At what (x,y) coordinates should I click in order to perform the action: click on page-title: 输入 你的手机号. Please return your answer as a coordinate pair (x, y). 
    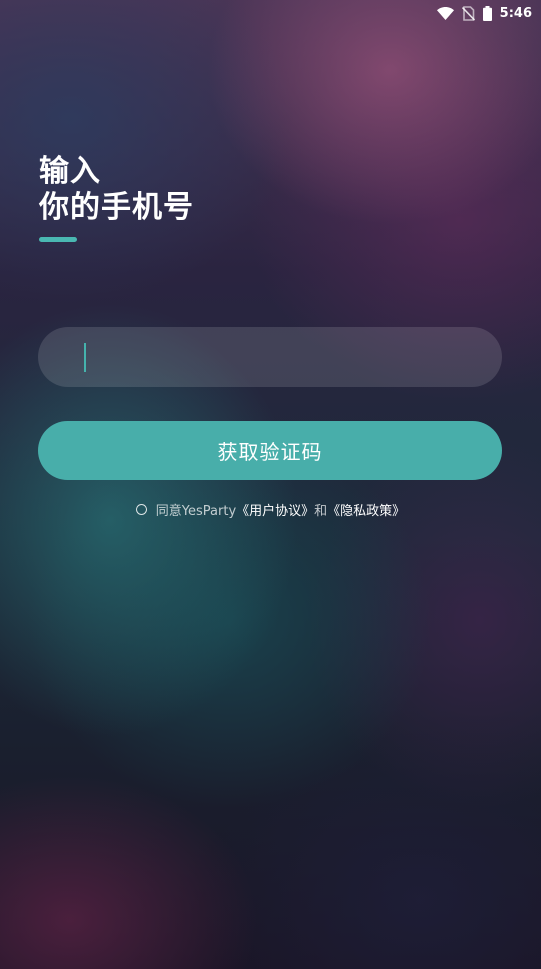
    Looking at the image, I should click on (116, 190).